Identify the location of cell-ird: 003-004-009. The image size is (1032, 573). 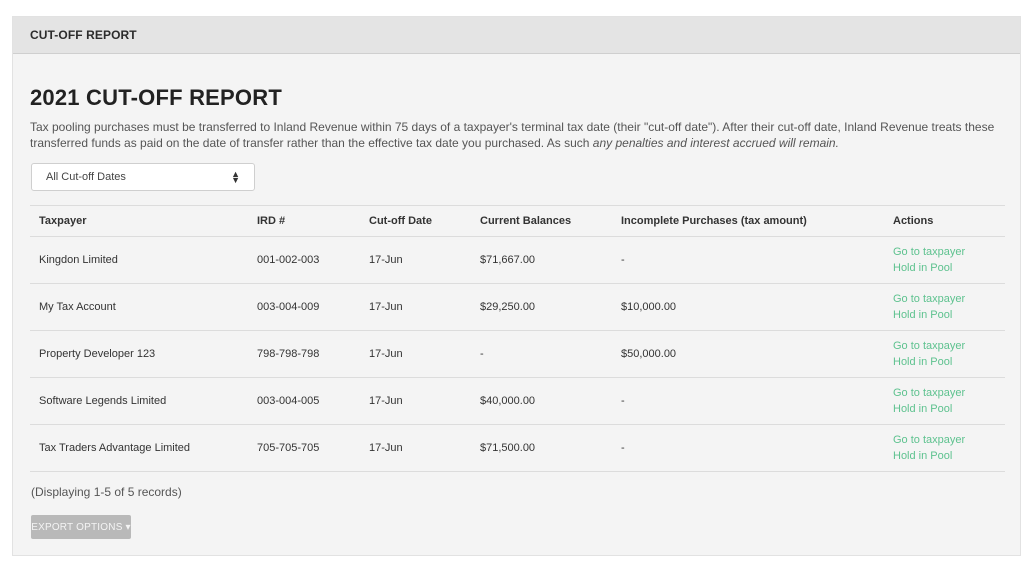
(304, 307).